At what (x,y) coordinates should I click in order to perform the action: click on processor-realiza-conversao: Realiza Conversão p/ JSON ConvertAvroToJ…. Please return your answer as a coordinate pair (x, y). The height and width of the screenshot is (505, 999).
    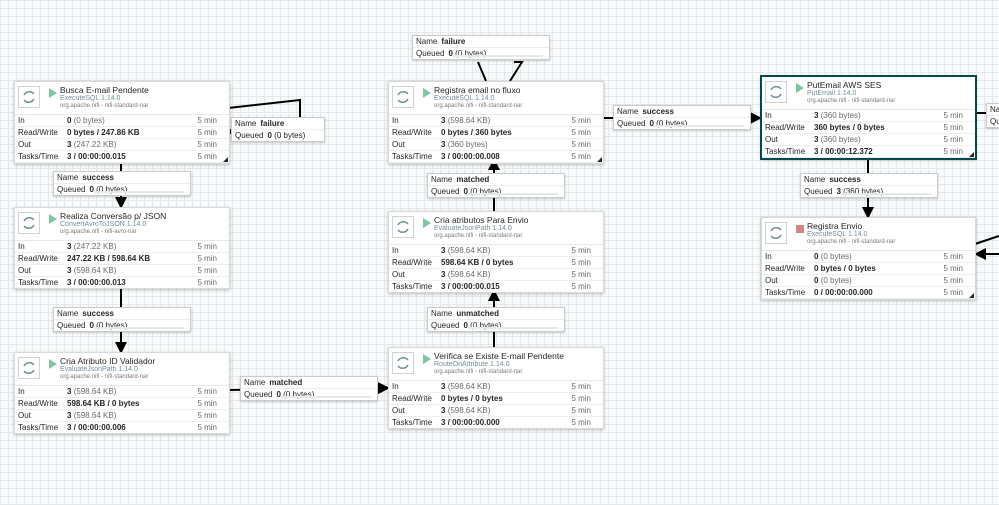
    Looking at the image, I should click on (122, 248).